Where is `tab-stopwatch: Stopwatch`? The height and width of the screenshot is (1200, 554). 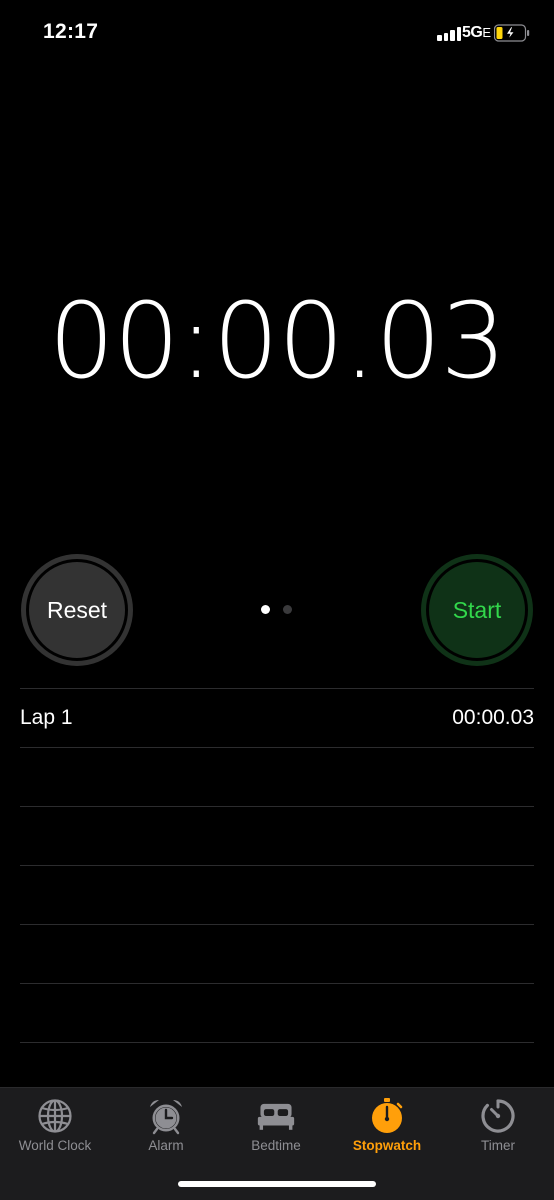 tab-stopwatch: Stopwatch is located at coordinates (387, 1128).